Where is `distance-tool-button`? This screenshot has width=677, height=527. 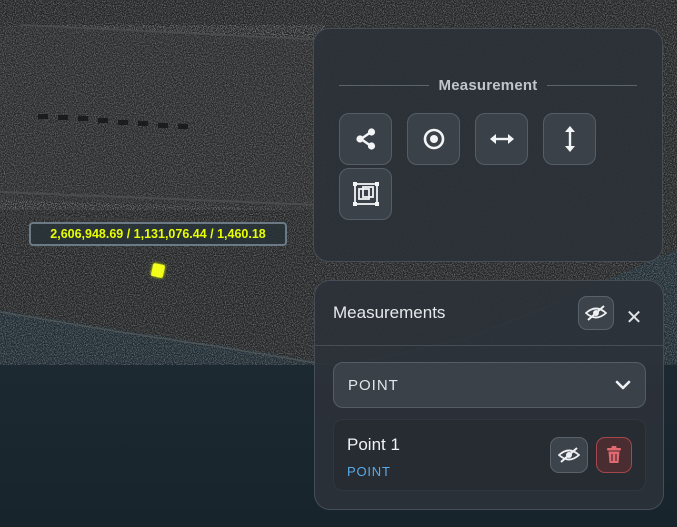
distance-tool-button is located at coordinates (365, 139).